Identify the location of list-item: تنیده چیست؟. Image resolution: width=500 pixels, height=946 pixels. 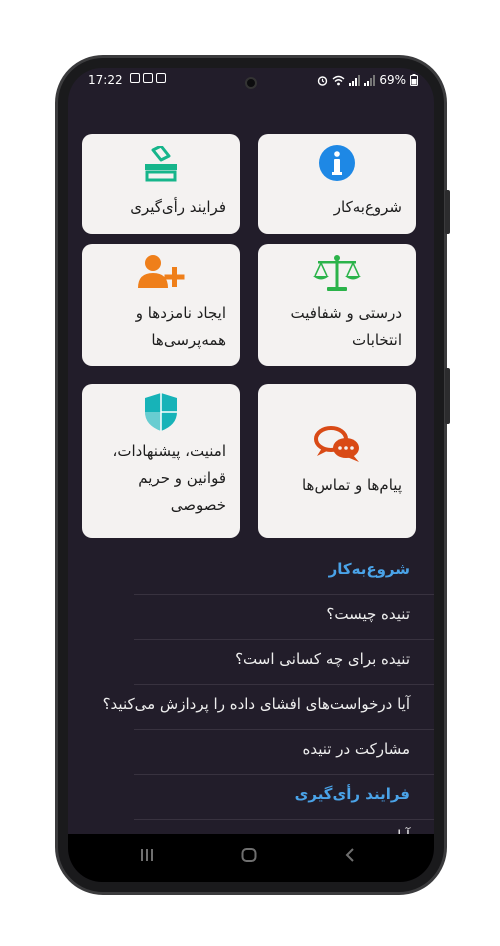
(245, 614).